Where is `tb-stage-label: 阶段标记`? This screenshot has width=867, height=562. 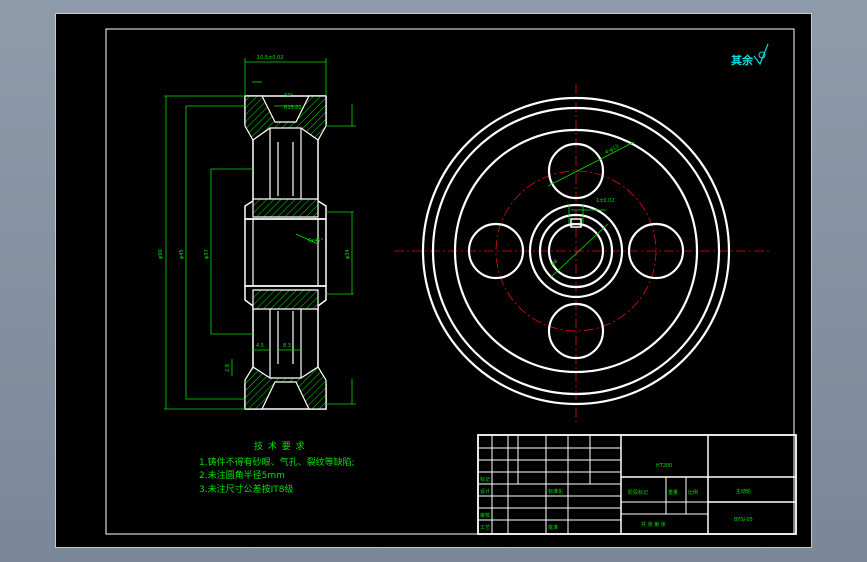 tb-stage-label: 阶段标记 is located at coordinates (638, 492).